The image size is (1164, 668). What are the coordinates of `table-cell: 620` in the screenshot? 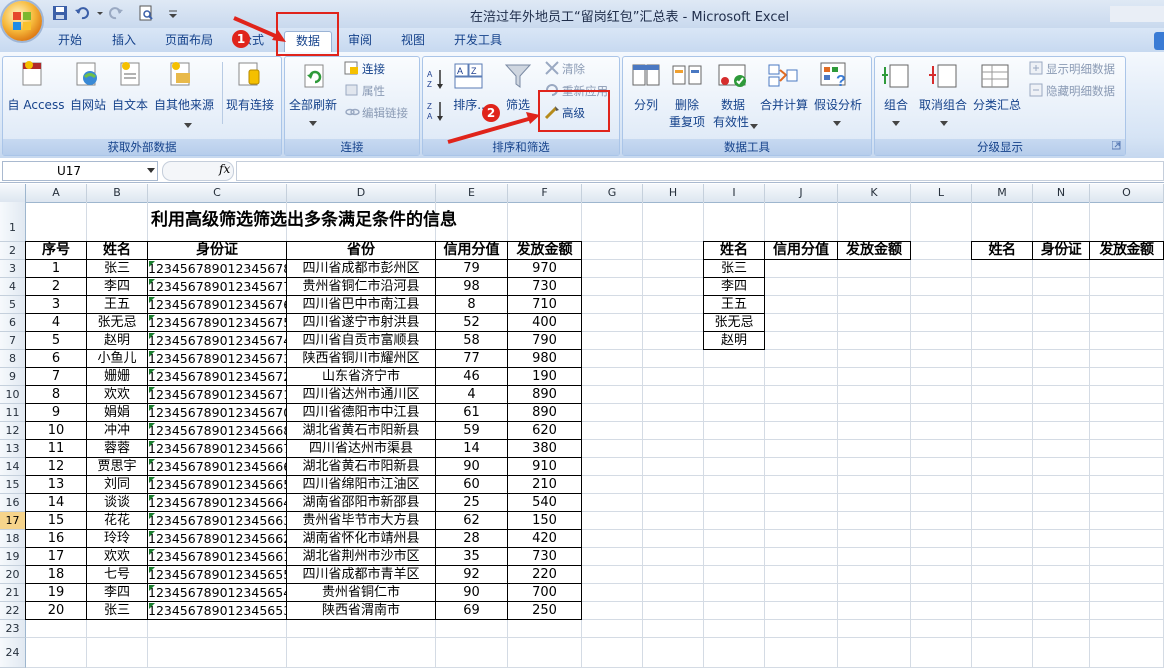 It's located at (544, 430).